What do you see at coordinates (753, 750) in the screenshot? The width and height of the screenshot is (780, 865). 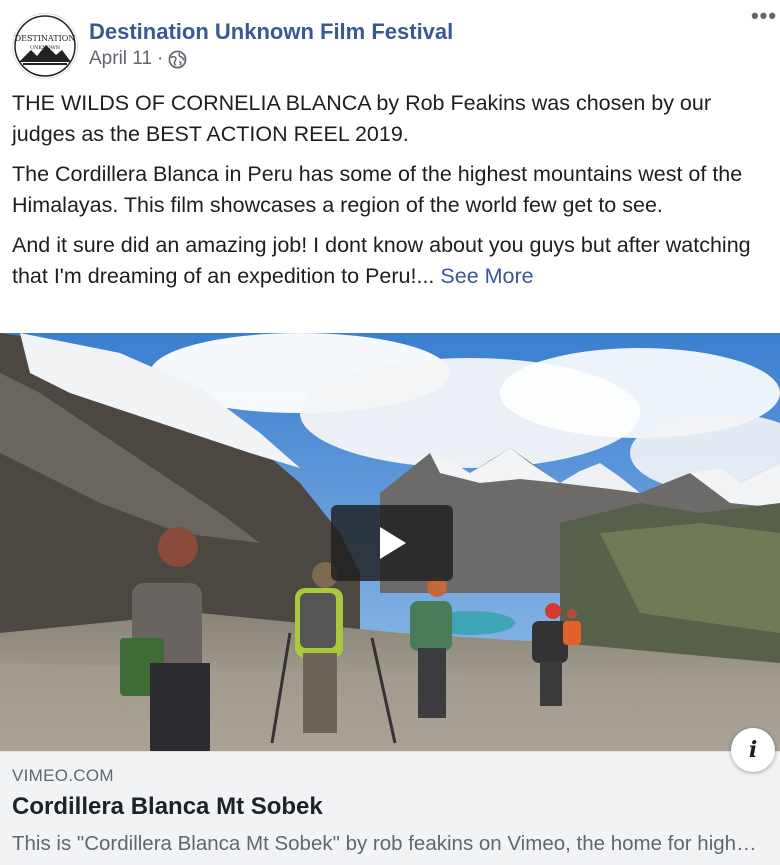 I see `info-icon: i` at bounding box center [753, 750].